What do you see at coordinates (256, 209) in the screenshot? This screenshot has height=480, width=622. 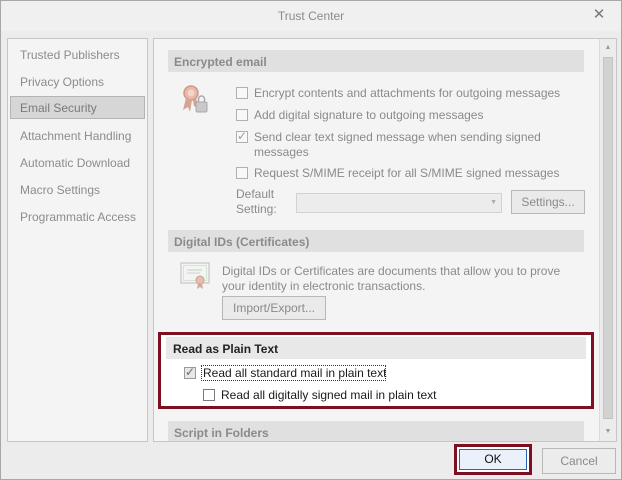 I see `default-setting-label-line2: Setting:` at bounding box center [256, 209].